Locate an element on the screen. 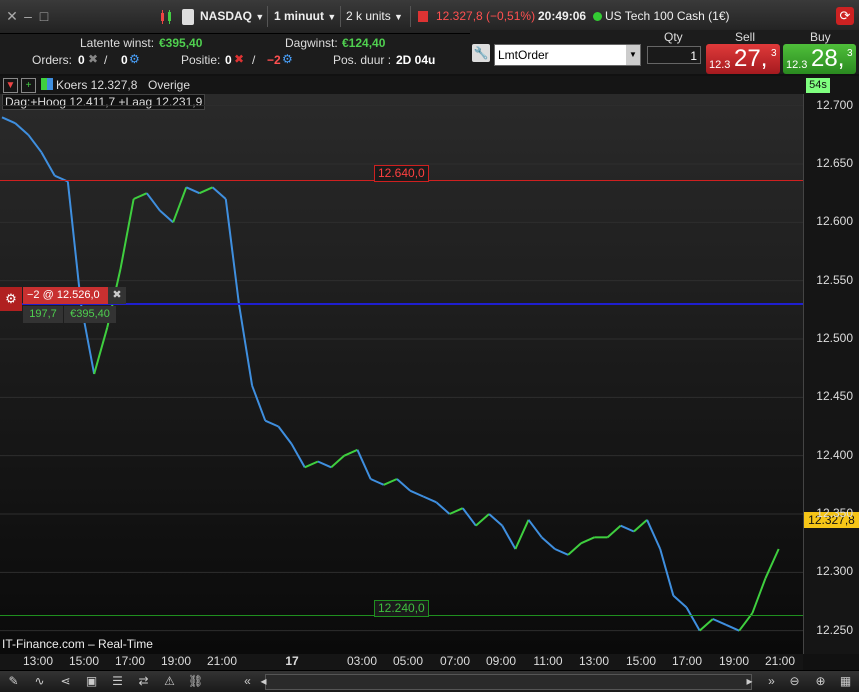 This screenshot has width=859, height=692. y-tick-label: 12.550 is located at coordinates (834, 279).